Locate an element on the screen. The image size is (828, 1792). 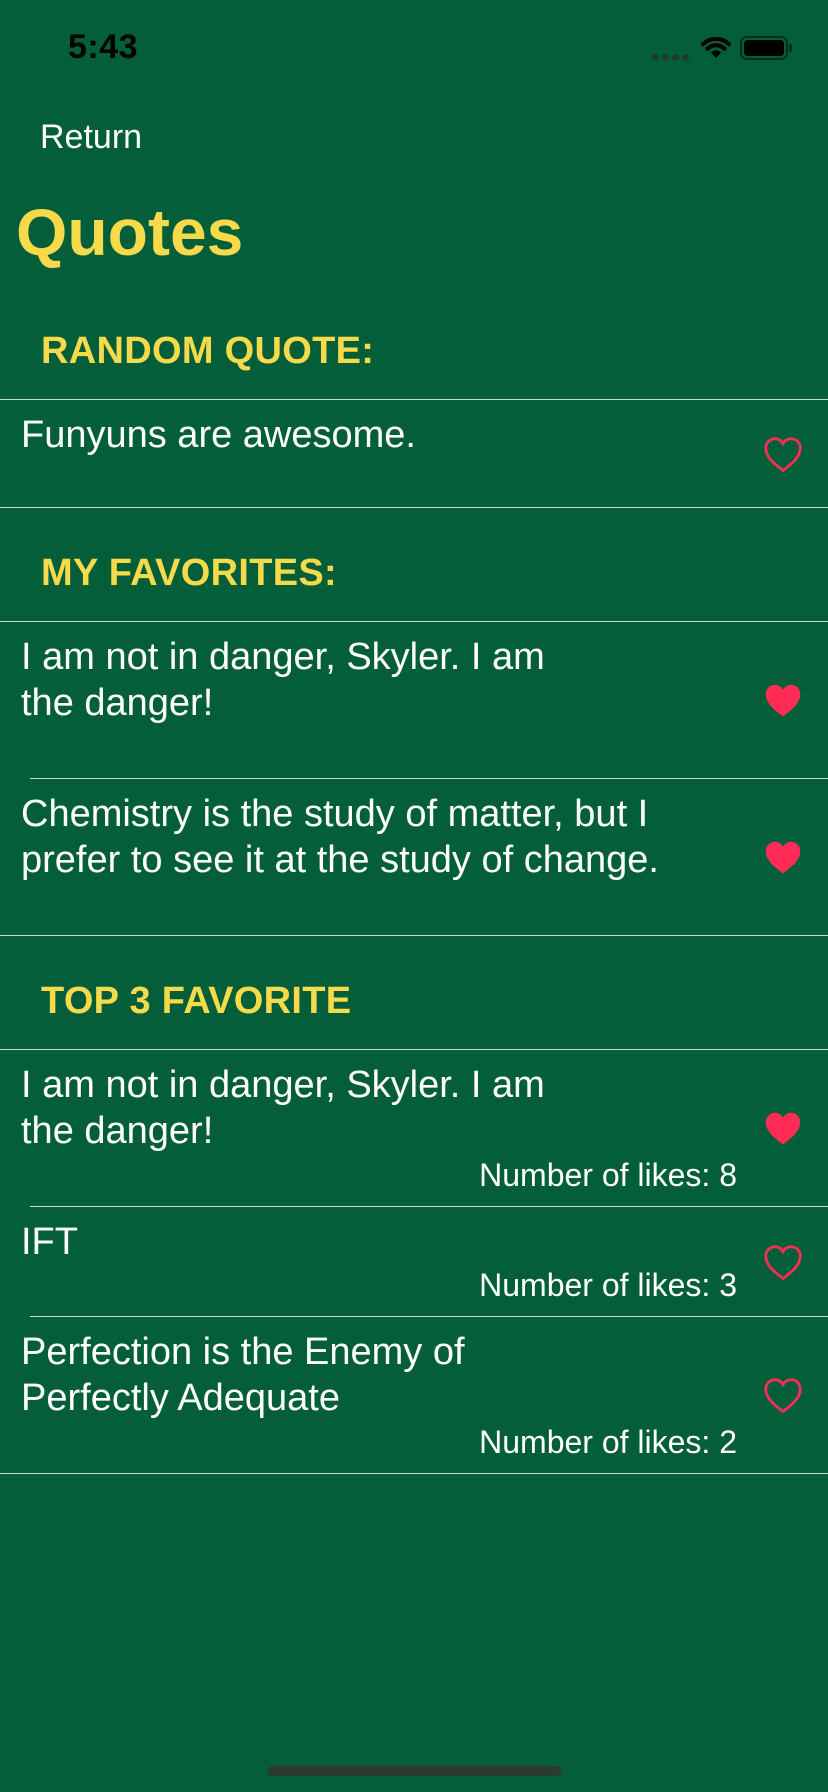
status-time: 5:43 is located at coordinates (103, 47).